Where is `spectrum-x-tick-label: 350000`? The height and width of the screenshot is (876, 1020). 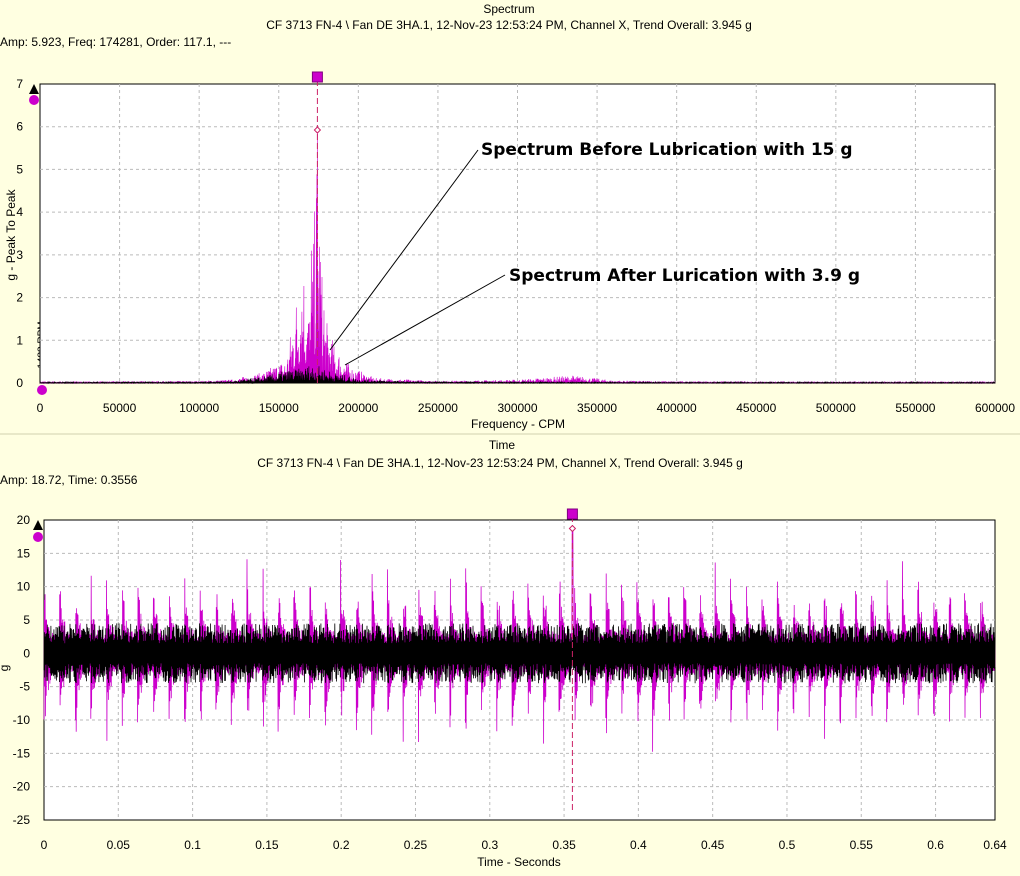 spectrum-x-tick-label: 350000 is located at coordinates (597, 408).